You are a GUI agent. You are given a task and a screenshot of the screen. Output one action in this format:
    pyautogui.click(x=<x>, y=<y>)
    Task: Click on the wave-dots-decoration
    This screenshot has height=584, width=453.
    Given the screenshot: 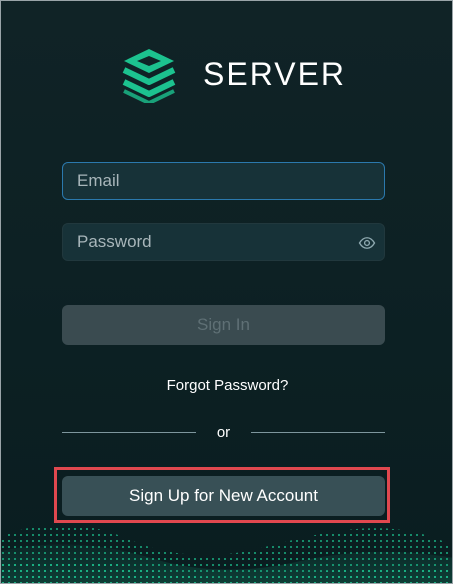 What is the action you would take?
    pyautogui.click(x=226, y=553)
    